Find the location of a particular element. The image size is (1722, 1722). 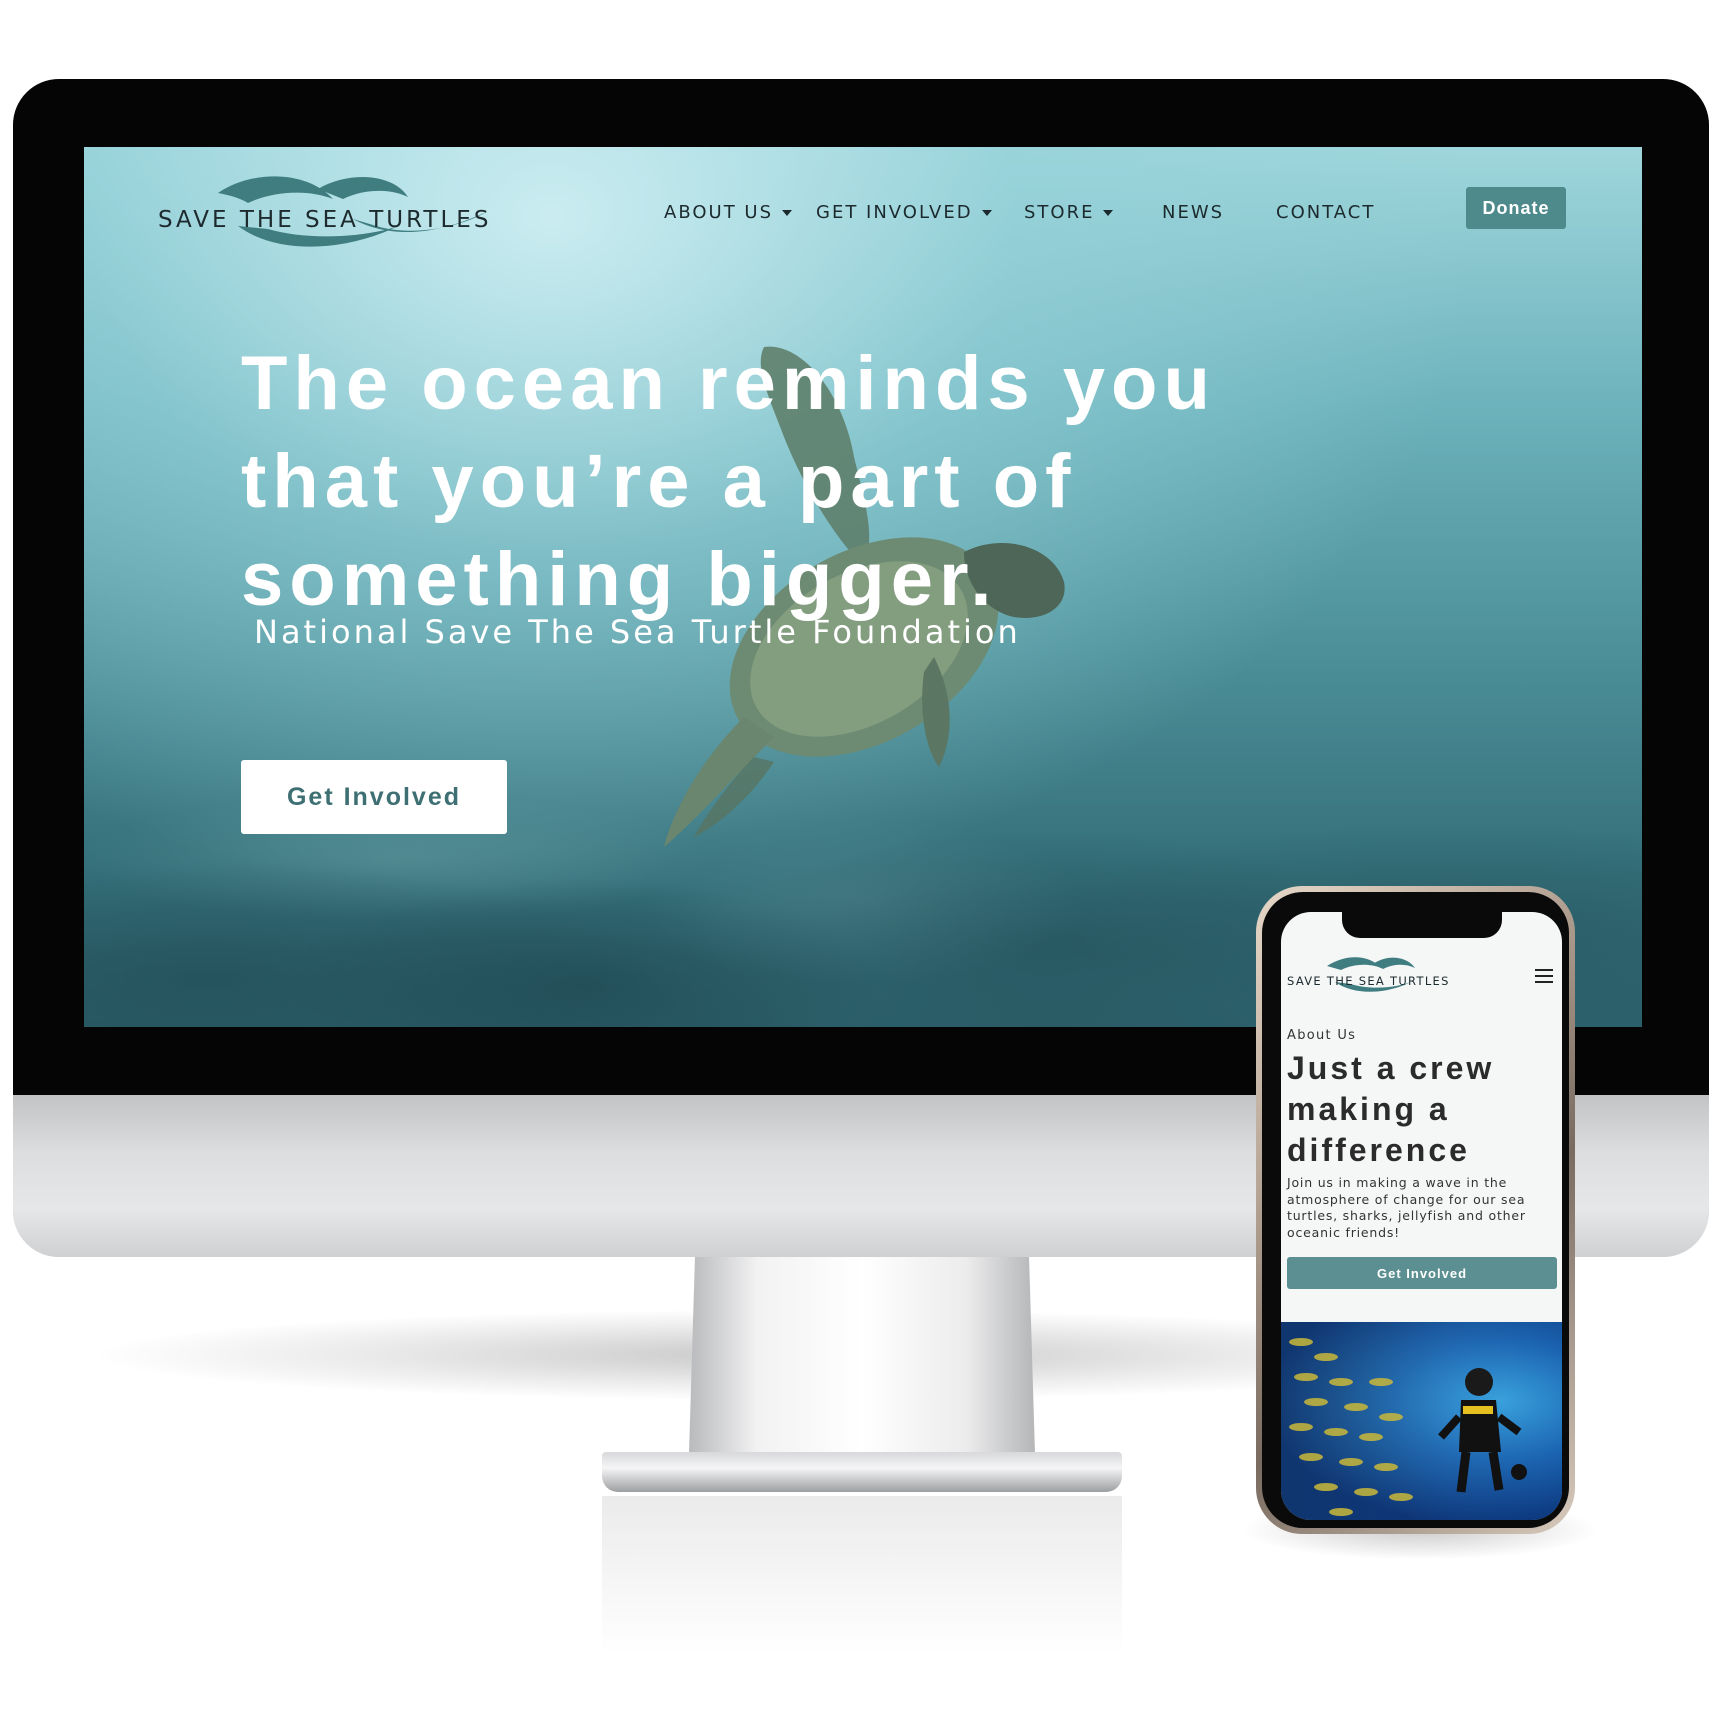

mobile-site-logo: SAVE THE SEA TURTLES is located at coordinates (1387, 979).